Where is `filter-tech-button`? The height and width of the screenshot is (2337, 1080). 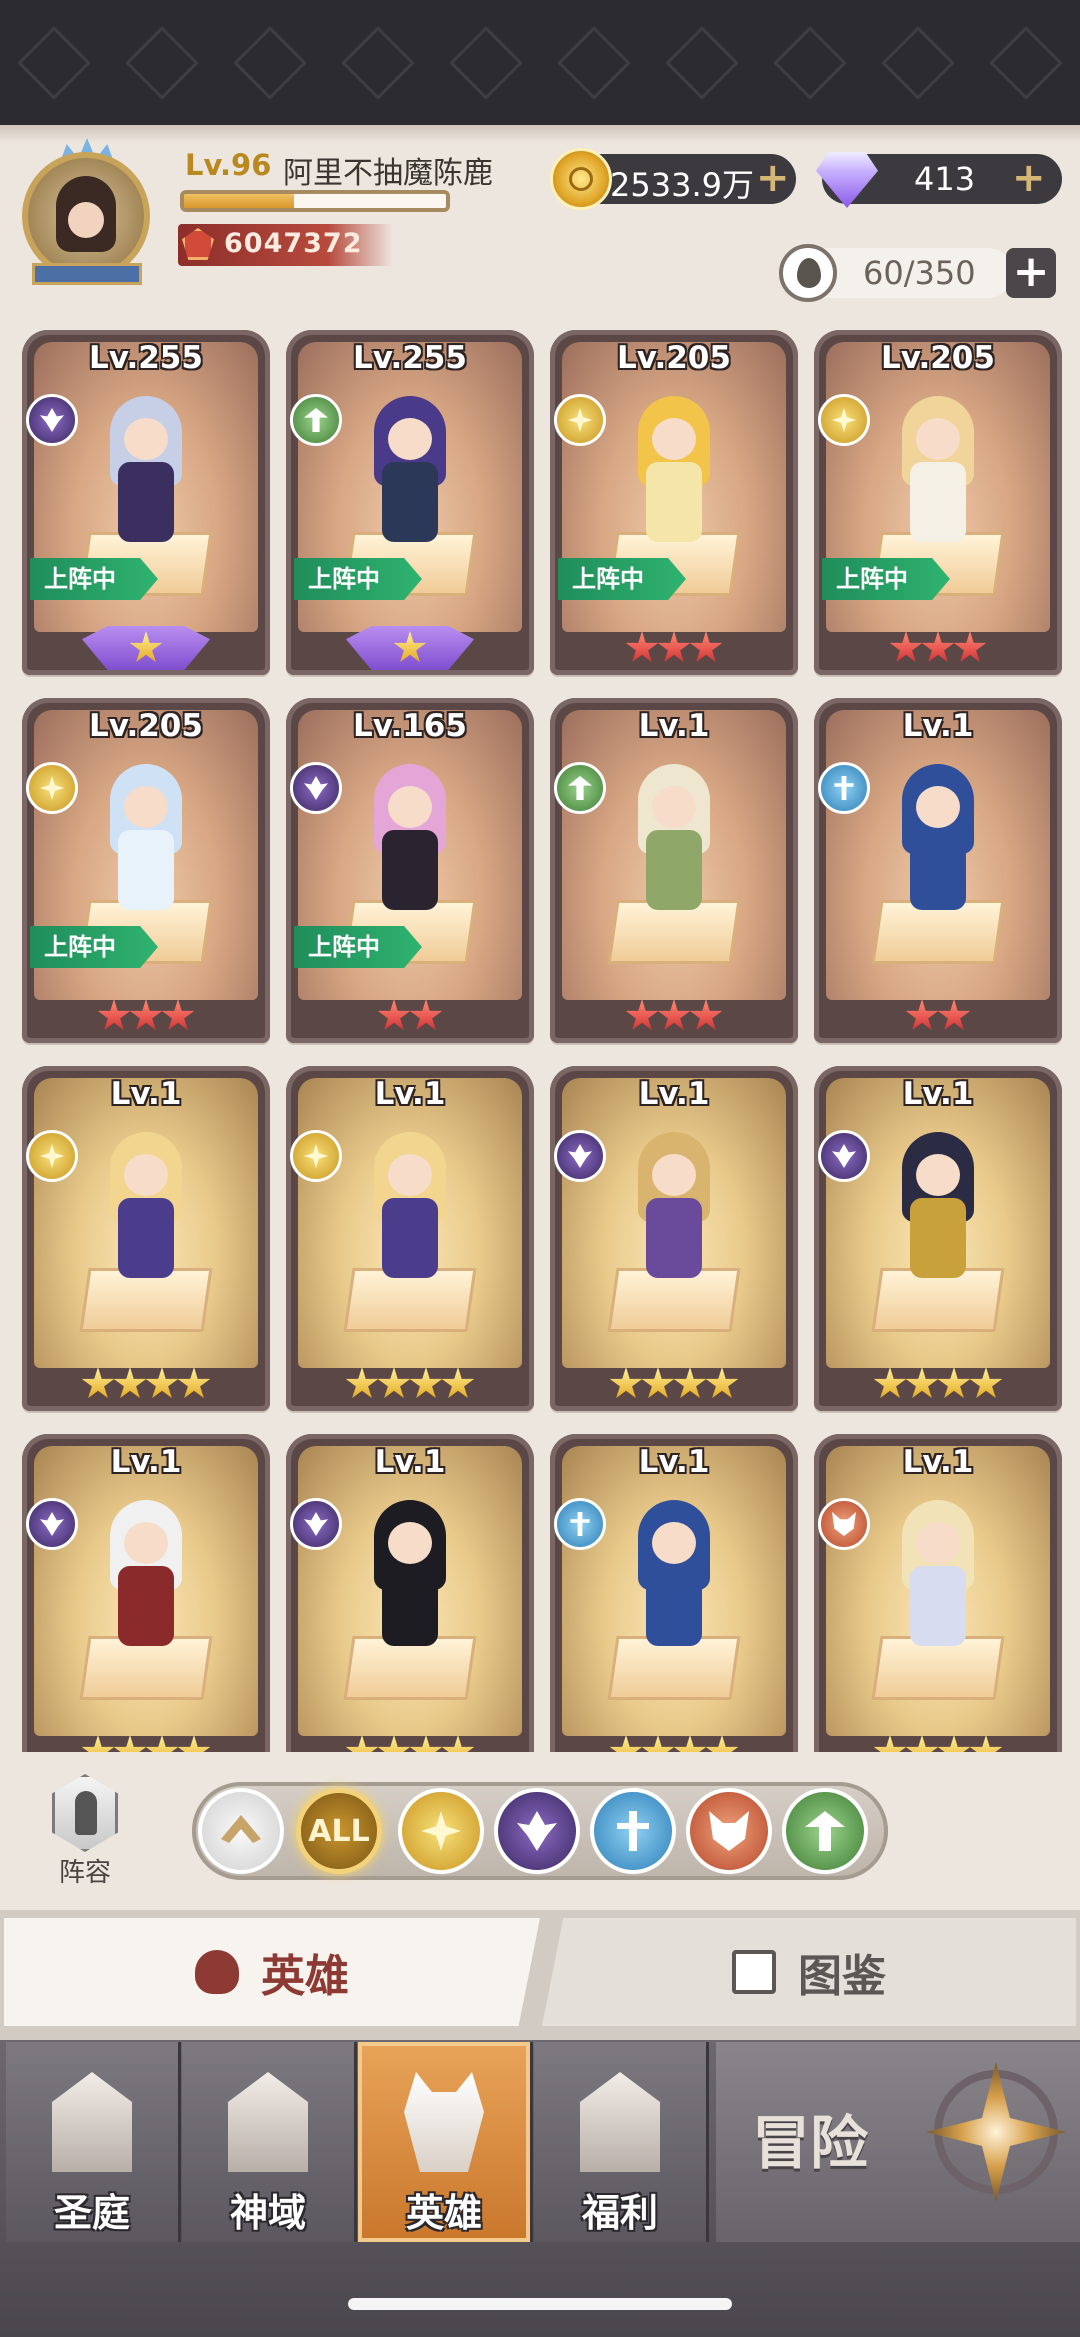
filter-tech-button is located at coordinates (633, 1831).